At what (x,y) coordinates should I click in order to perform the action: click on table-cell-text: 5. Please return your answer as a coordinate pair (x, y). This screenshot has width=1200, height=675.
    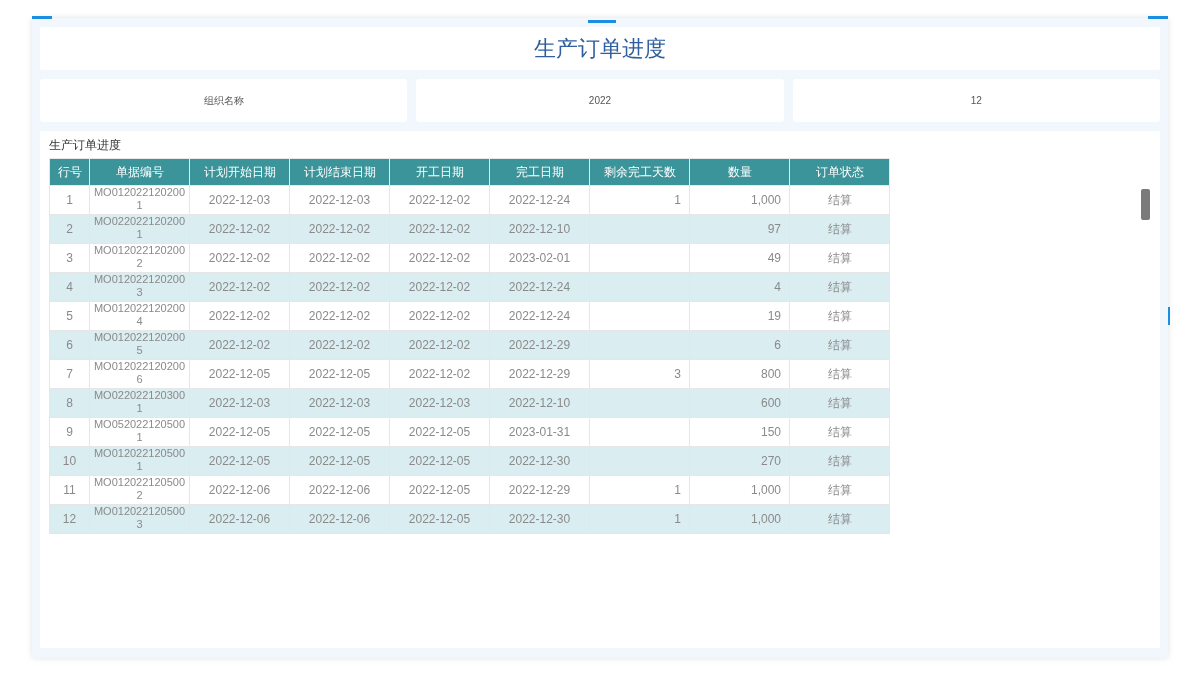
    Looking at the image, I should click on (69, 316).